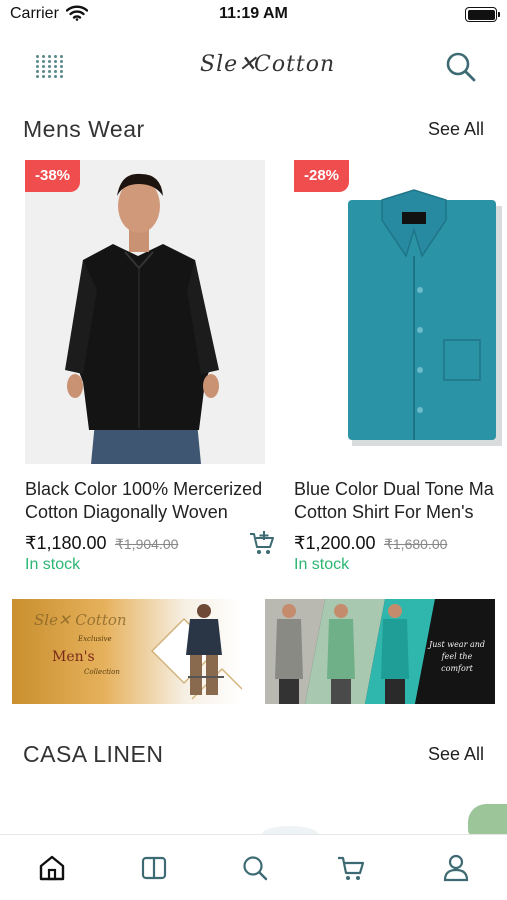  I want to click on banner-heading: Men's, so click(73, 657).